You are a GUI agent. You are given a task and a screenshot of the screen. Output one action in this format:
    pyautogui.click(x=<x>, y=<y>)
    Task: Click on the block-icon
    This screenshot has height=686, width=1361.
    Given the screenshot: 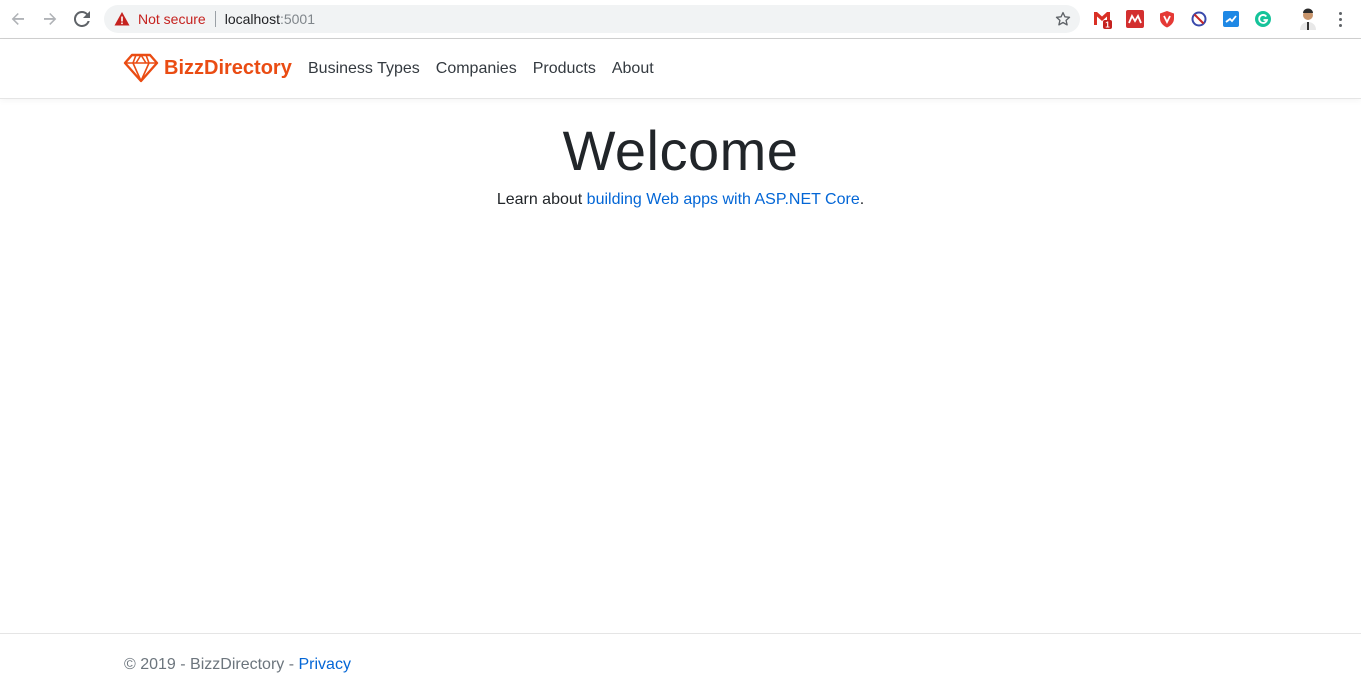 What is the action you would take?
    pyautogui.click(x=1199, y=19)
    